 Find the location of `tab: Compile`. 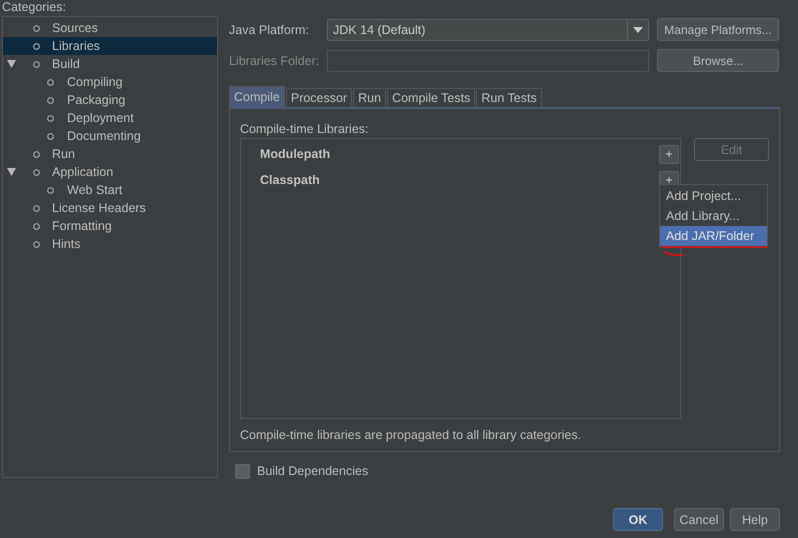

tab: Compile is located at coordinates (257, 96).